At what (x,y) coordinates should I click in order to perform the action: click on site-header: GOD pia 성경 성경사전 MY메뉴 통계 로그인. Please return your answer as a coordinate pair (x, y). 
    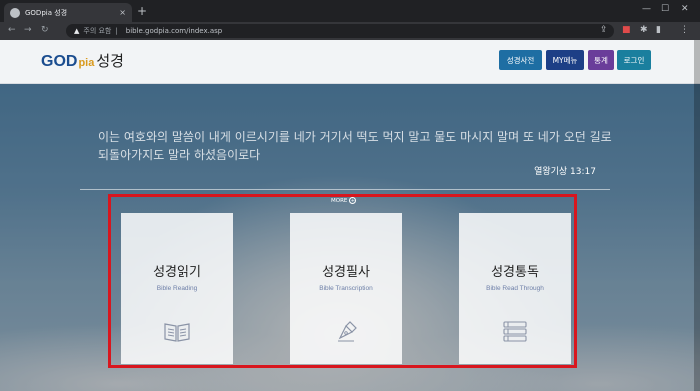
    Looking at the image, I should click on (350, 62).